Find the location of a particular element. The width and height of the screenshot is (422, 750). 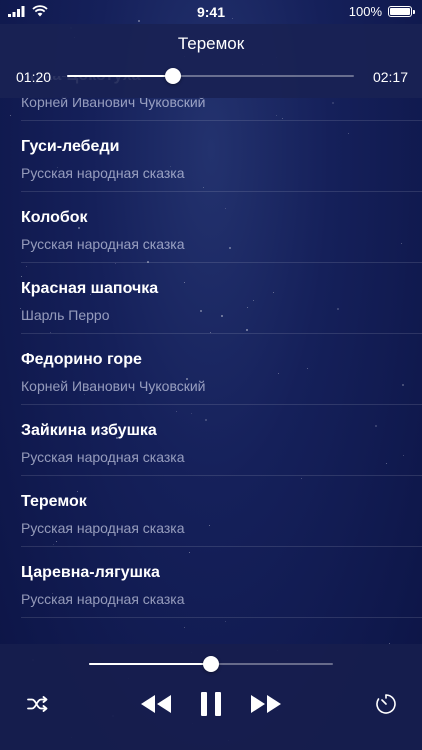

shuffle-icon is located at coordinates (38, 706).